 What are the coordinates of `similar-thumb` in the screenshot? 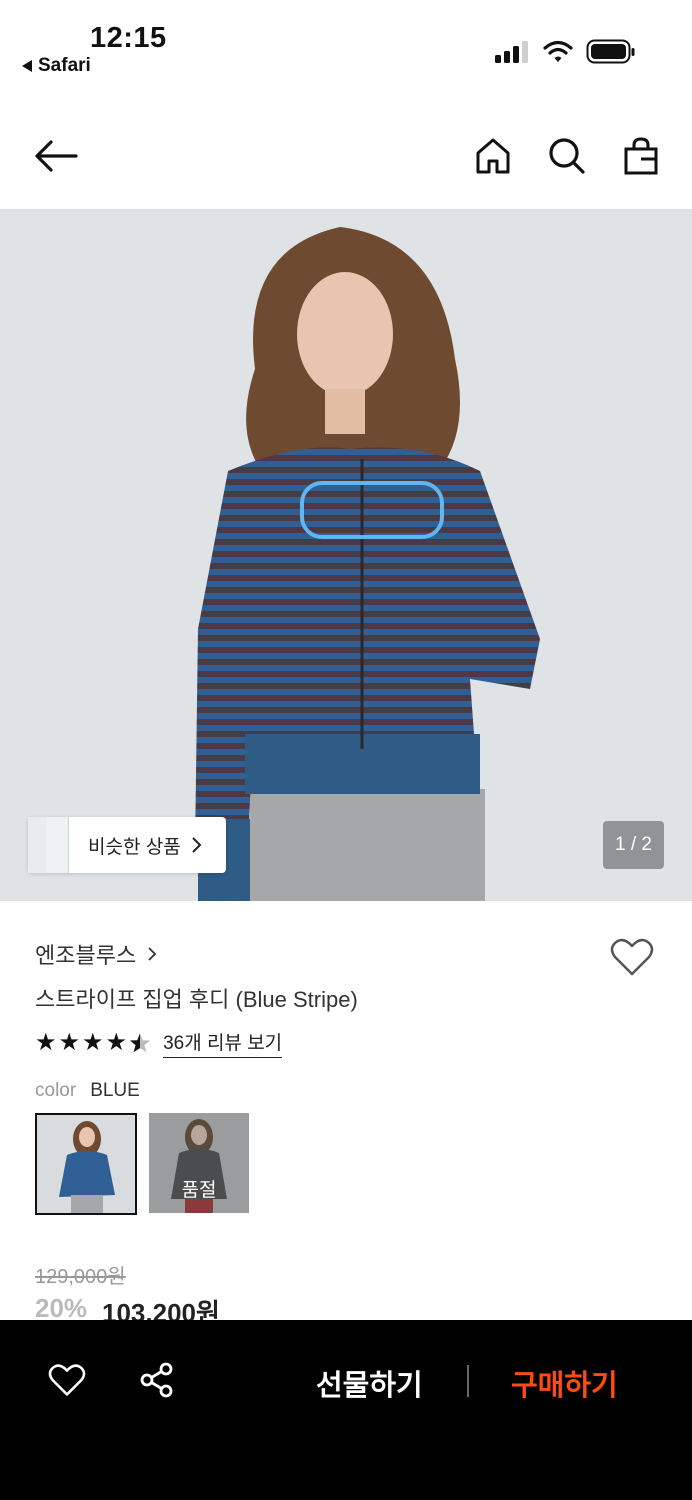 It's located at (57, 845).